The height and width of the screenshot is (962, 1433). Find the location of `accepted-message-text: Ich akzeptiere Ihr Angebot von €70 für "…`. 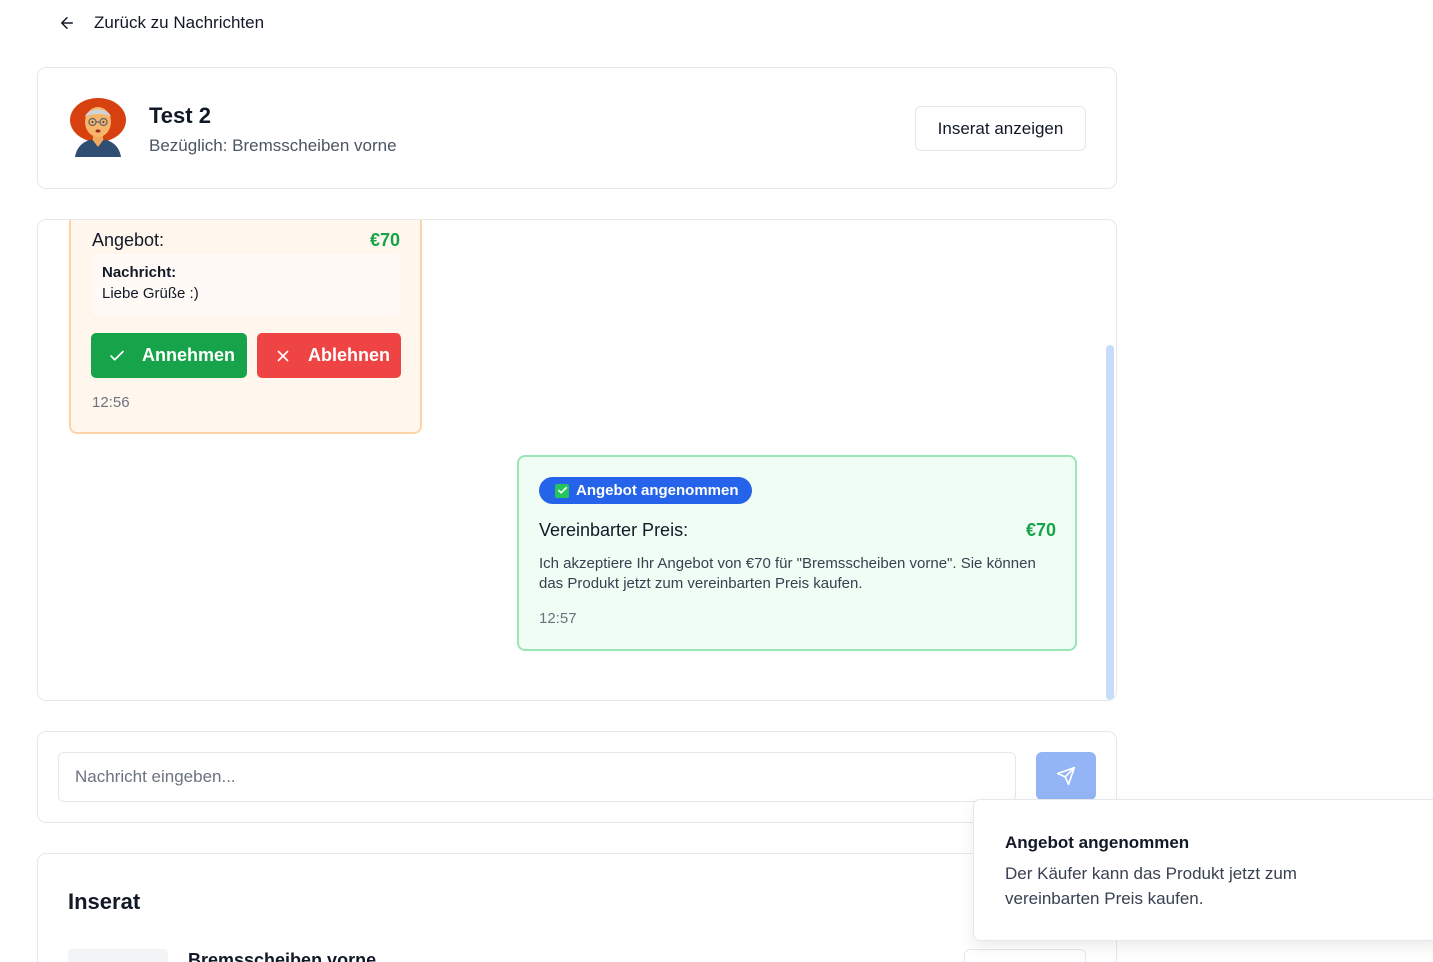

accepted-message-text: Ich akzeptiere Ihr Angebot von €70 für "… is located at coordinates (787, 573).